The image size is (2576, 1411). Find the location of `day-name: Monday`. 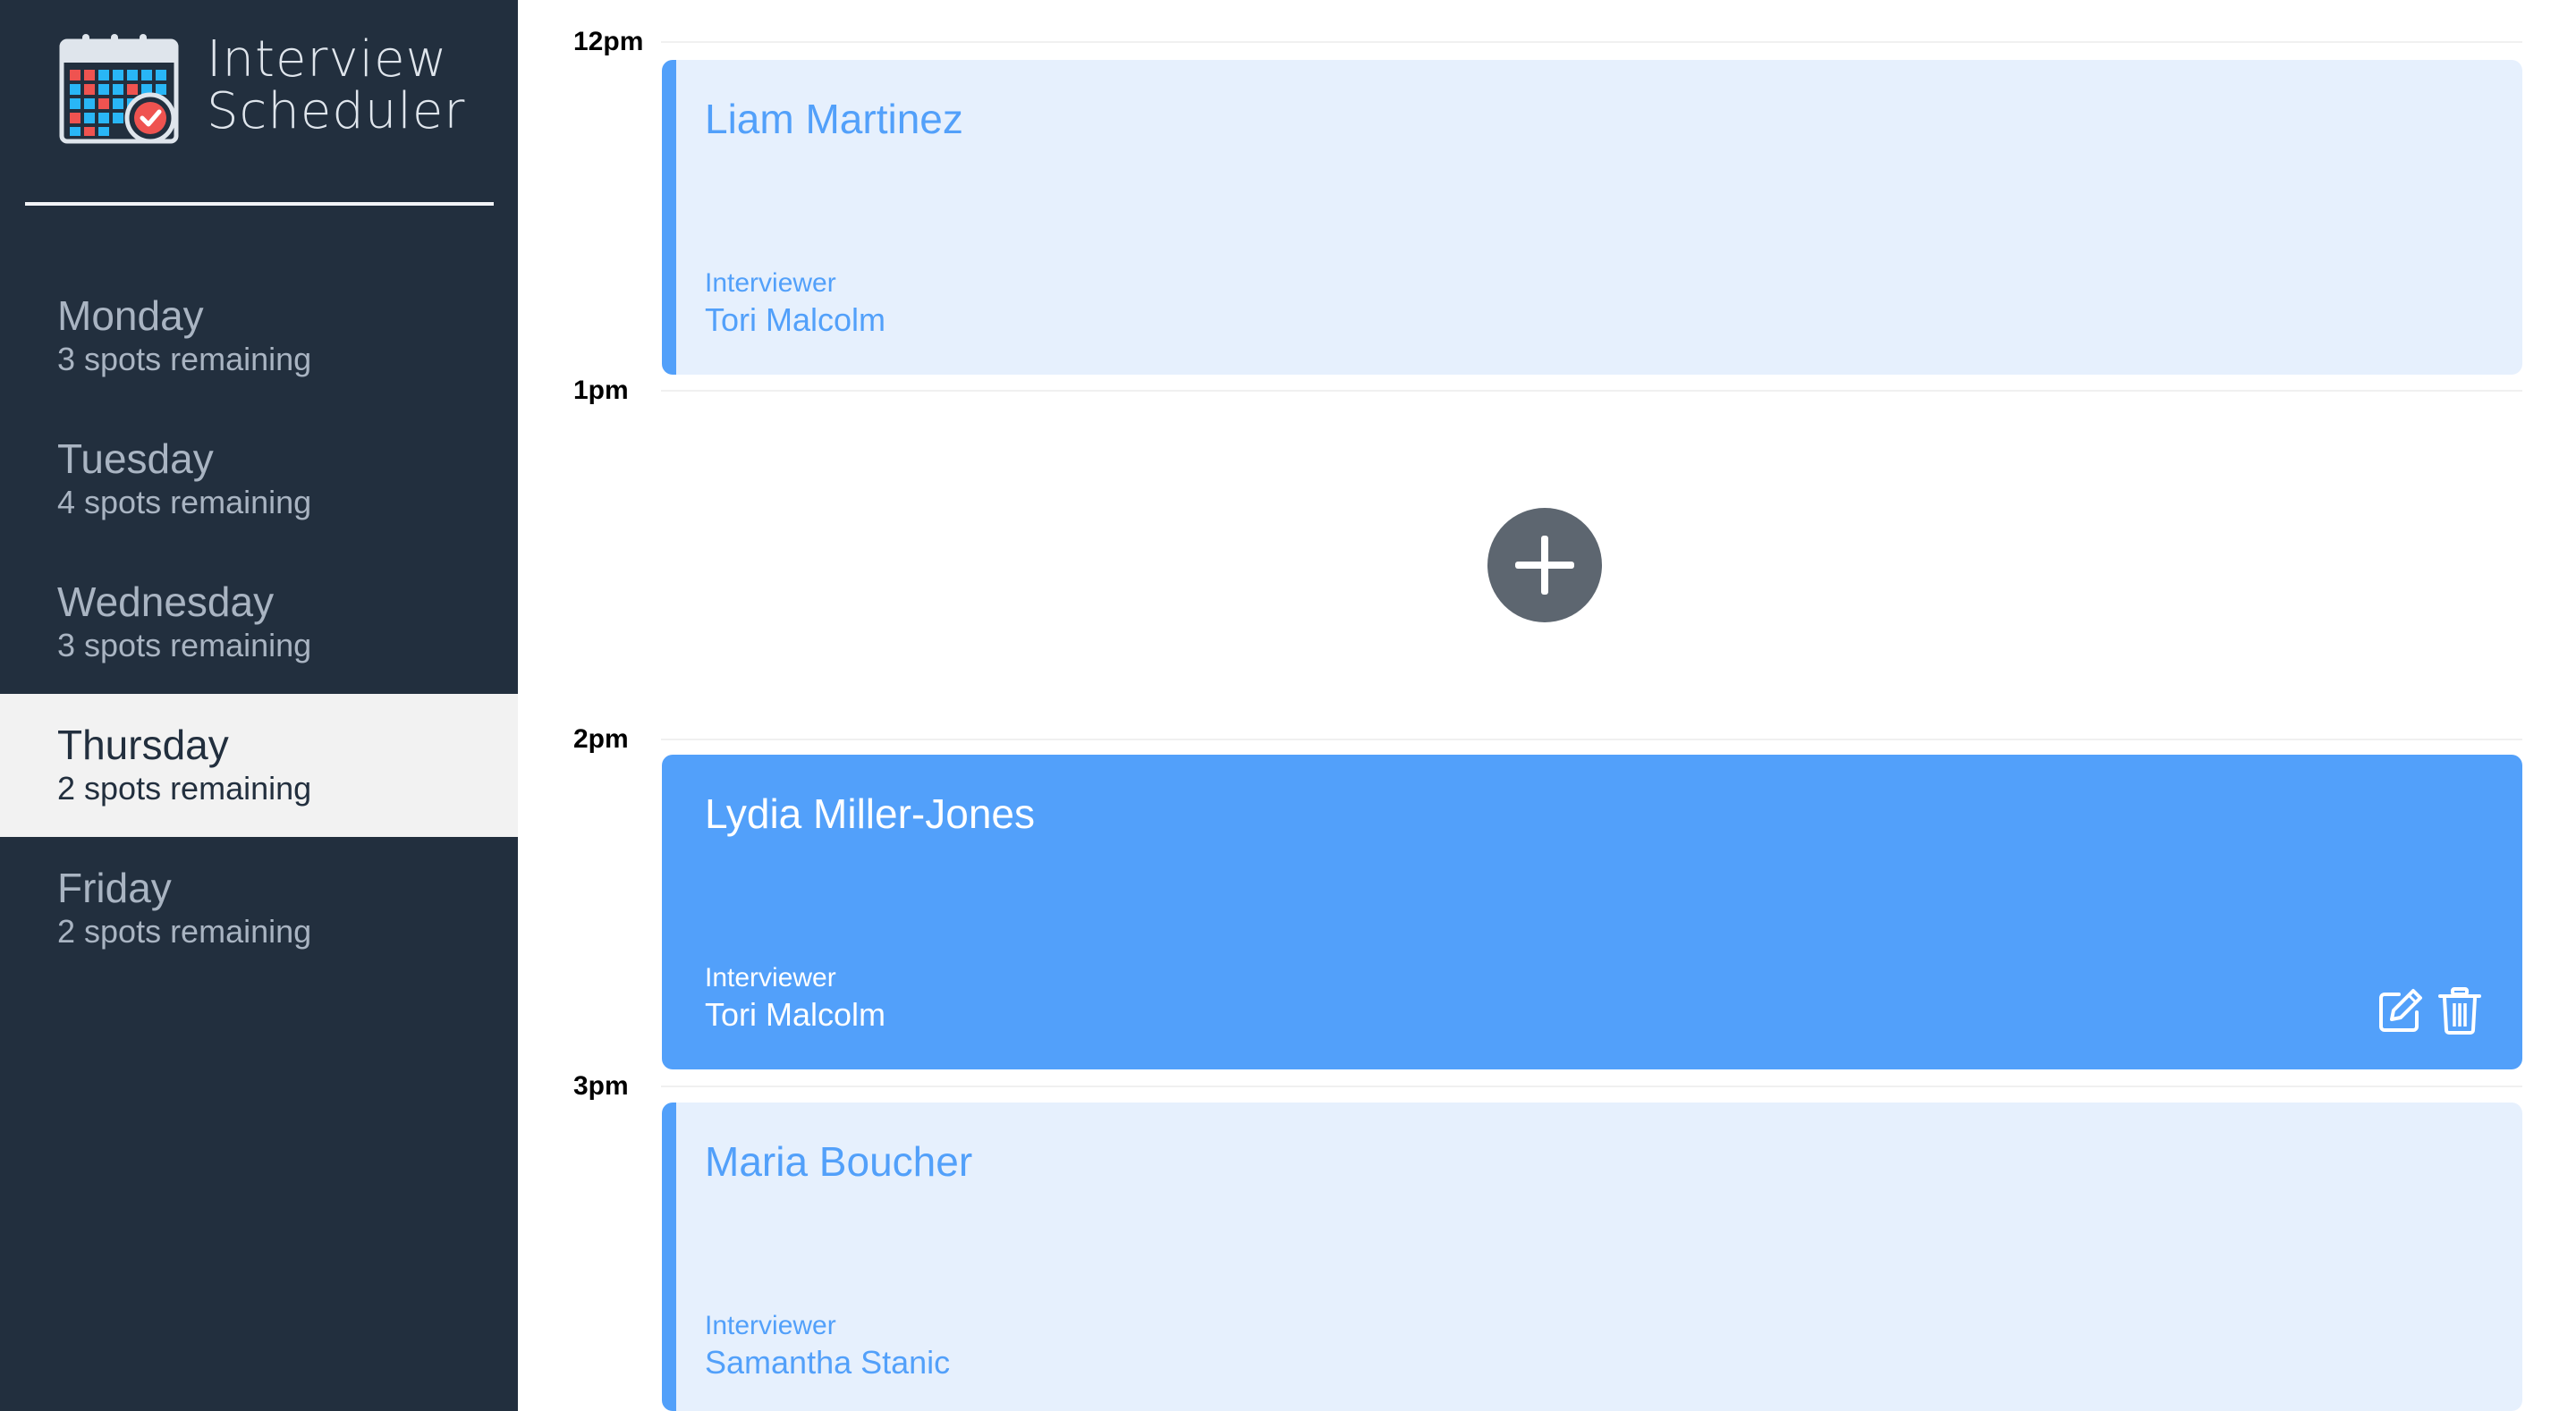

day-name: Monday is located at coordinates (130, 316).